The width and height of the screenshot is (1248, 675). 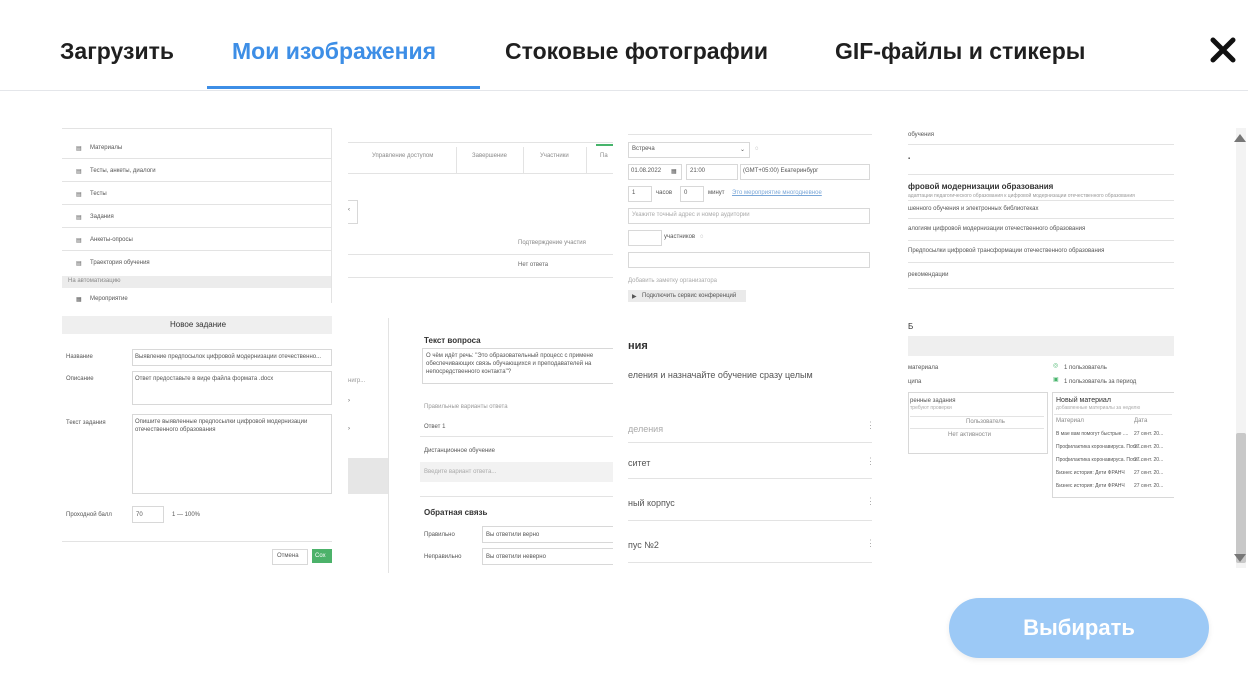 What do you see at coordinates (98, 194) in the screenshot?
I see `thumb-text: Тесты` at bounding box center [98, 194].